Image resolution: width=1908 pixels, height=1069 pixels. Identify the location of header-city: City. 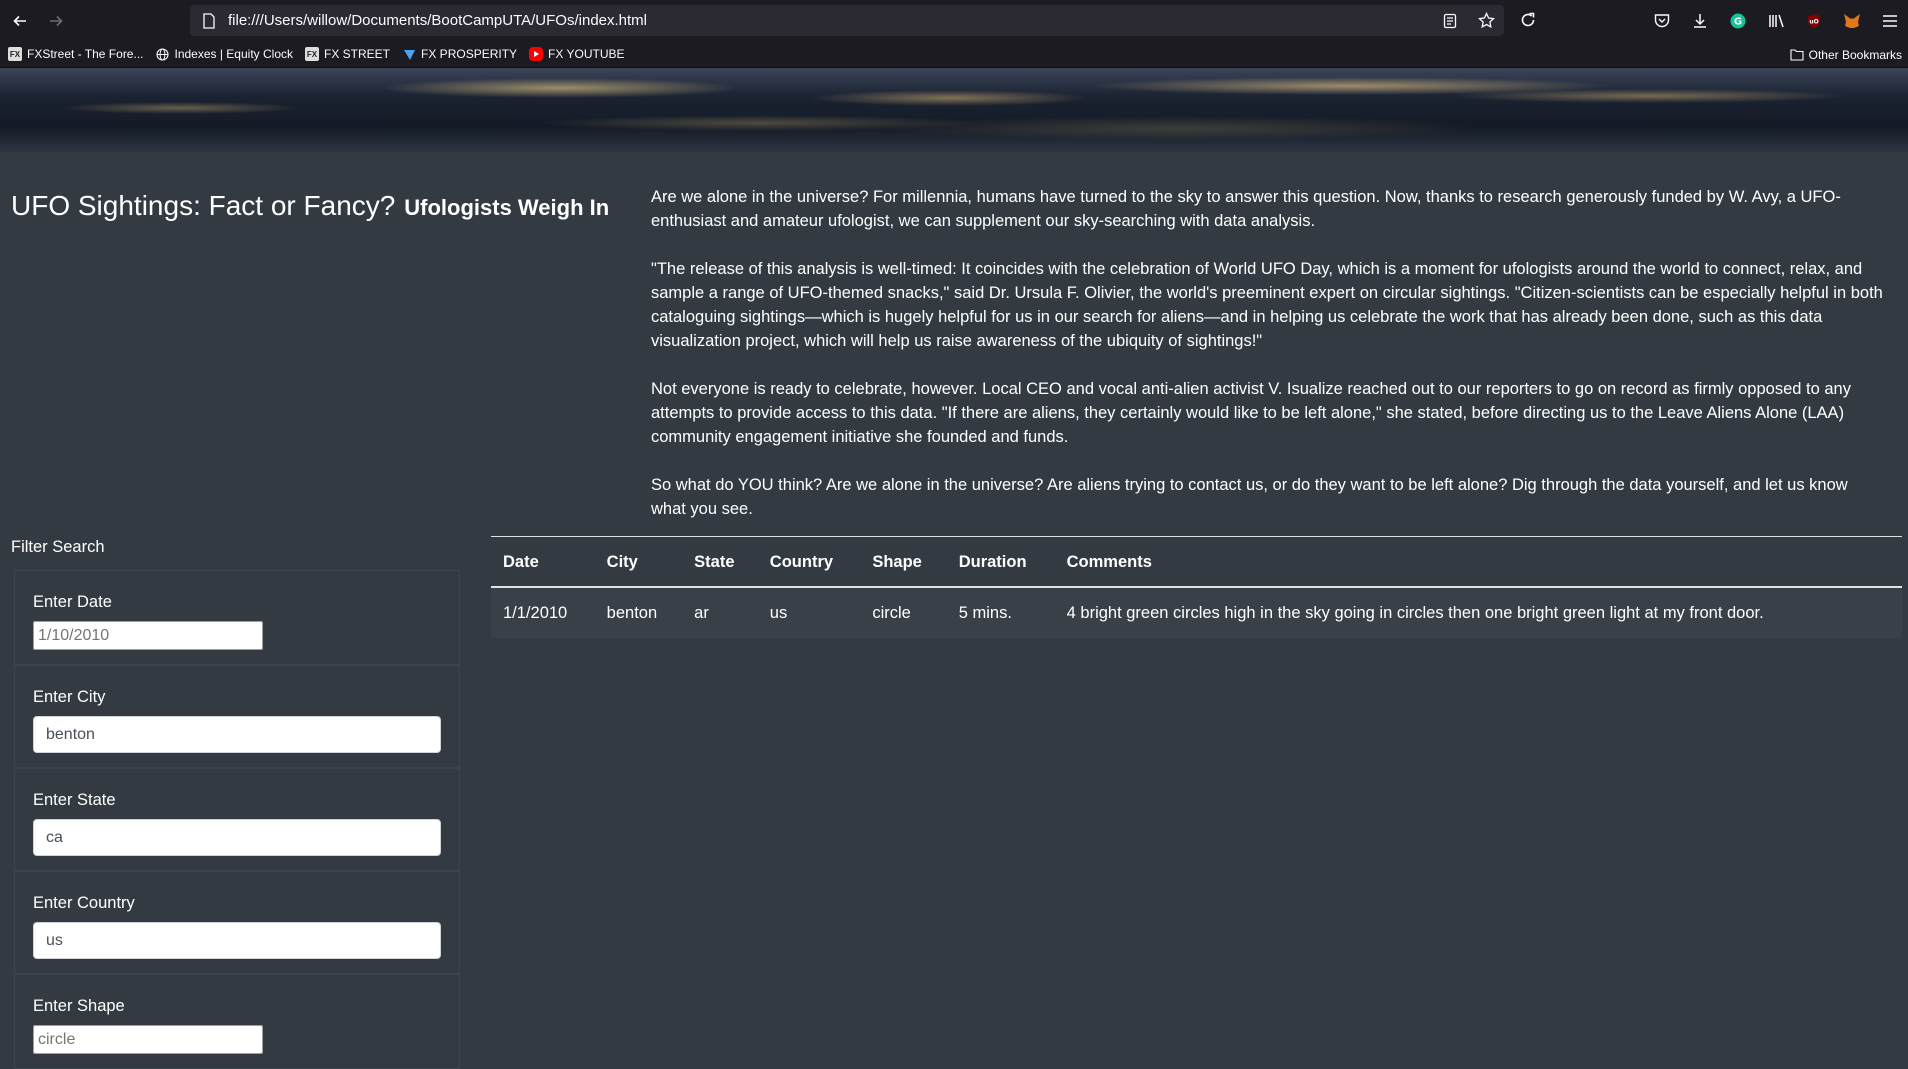
(622, 562).